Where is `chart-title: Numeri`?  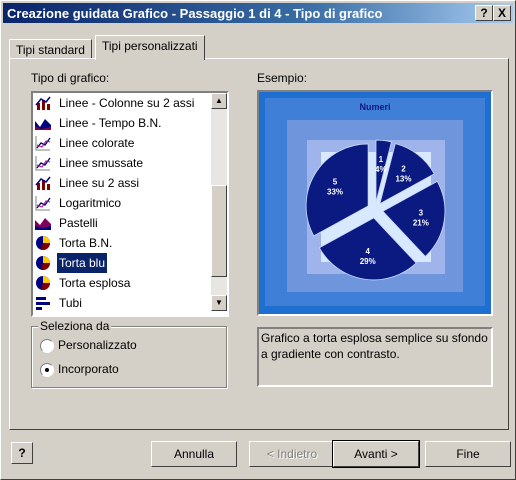 chart-title: Numeri is located at coordinates (374, 107).